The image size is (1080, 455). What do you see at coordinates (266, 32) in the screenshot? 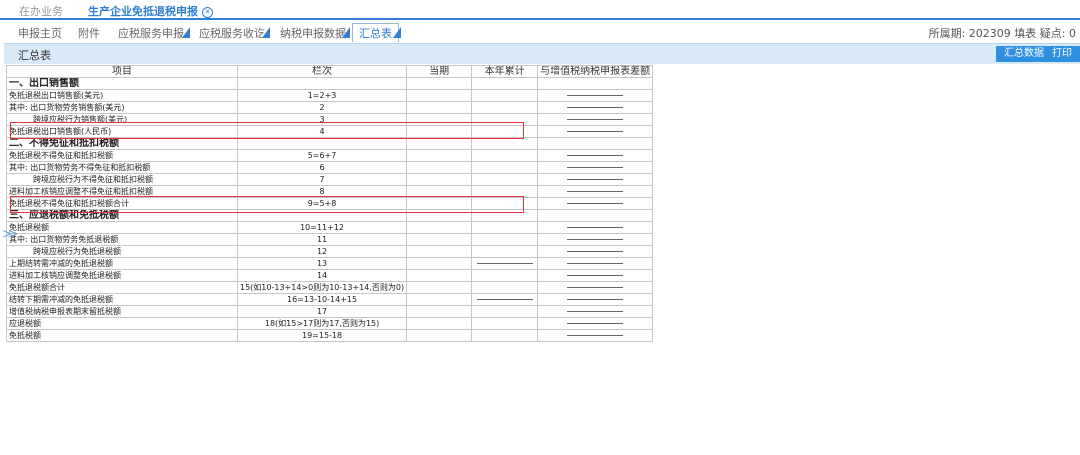
I see `tab-corner-icon` at bounding box center [266, 32].